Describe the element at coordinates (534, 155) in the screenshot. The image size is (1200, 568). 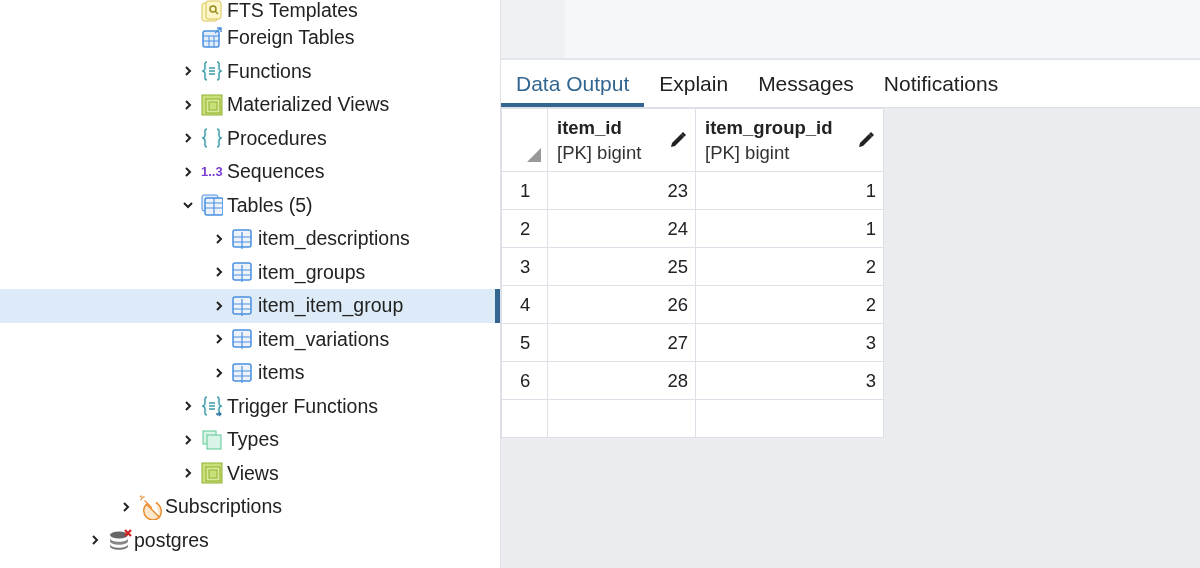
I see `corner-triangle-icon` at that location.